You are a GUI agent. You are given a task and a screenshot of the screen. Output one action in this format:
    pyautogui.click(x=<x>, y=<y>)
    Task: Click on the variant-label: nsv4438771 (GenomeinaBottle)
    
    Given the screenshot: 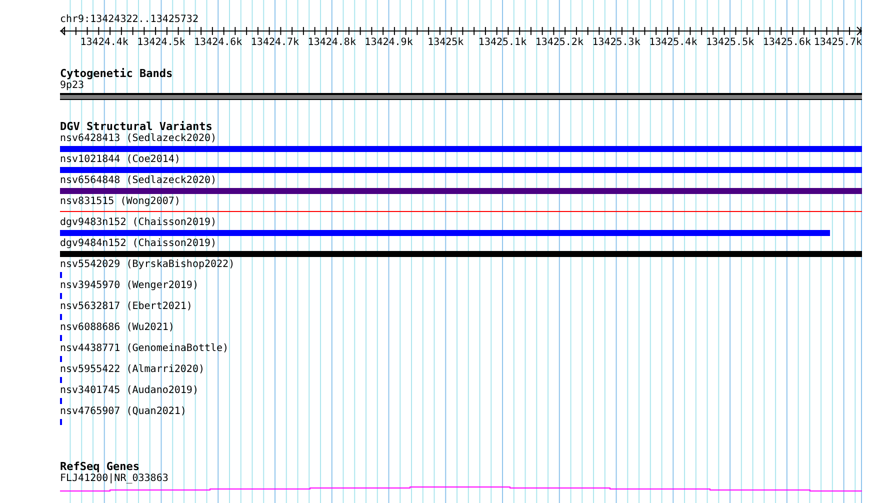 What is the action you would take?
    pyautogui.click(x=144, y=349)
    